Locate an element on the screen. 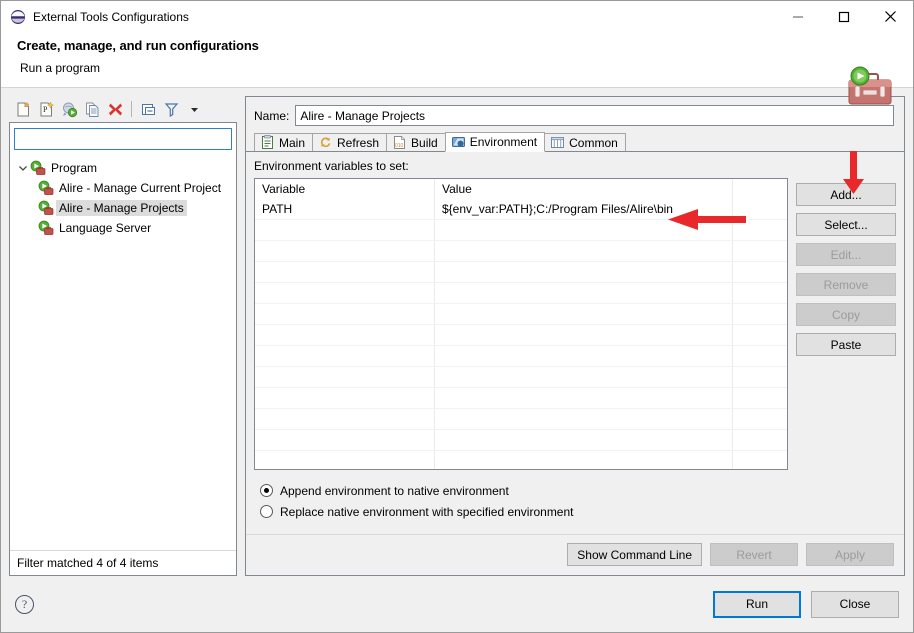 This screenshot has height=633, width=914. name-input is located at coordinates (594, 115).